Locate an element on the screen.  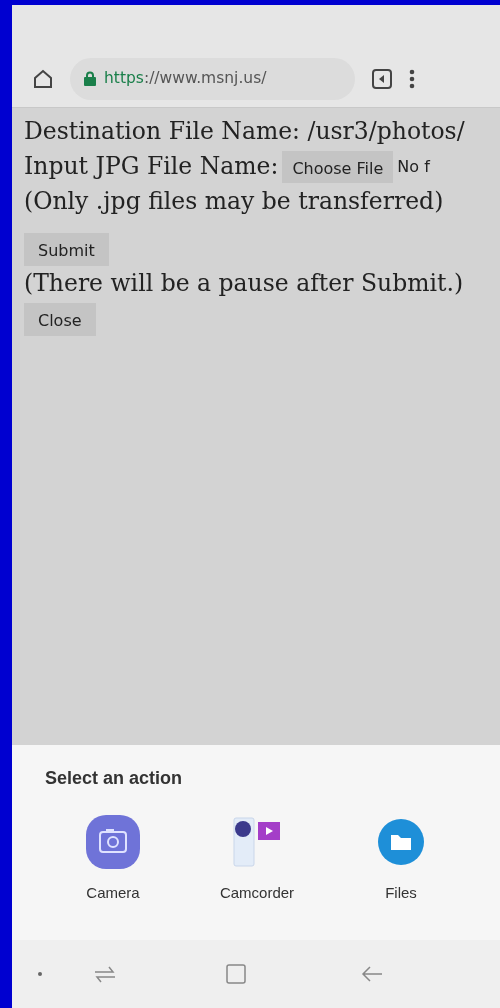
action-item: Camera is located at coordinates (113, 859).